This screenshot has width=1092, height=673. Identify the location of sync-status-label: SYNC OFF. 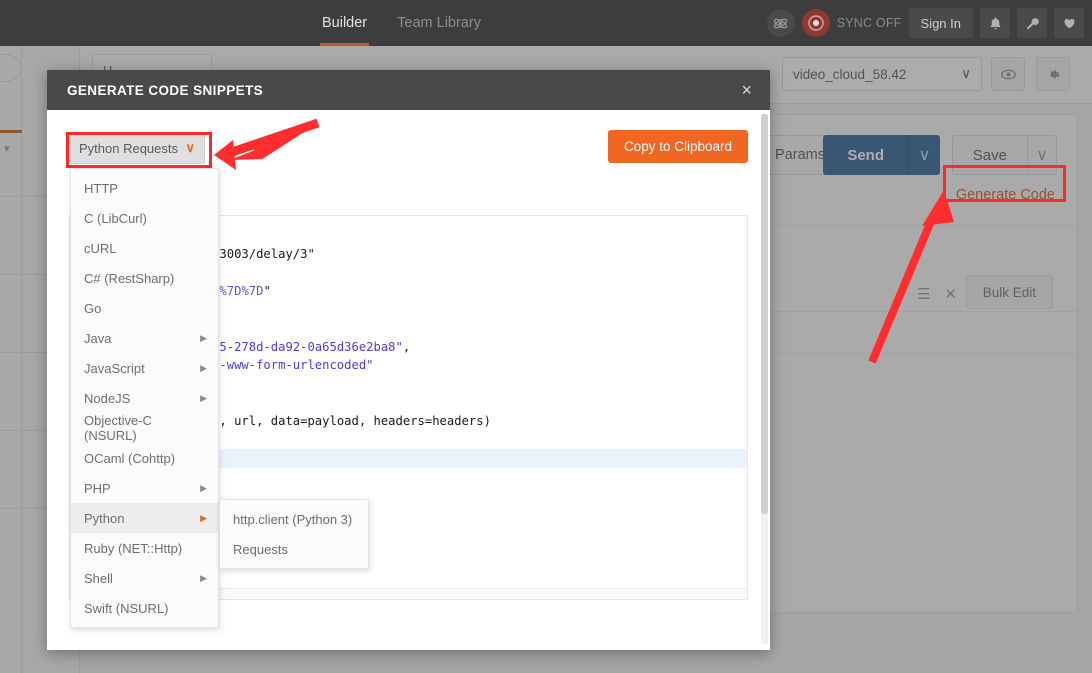
(869, 23).